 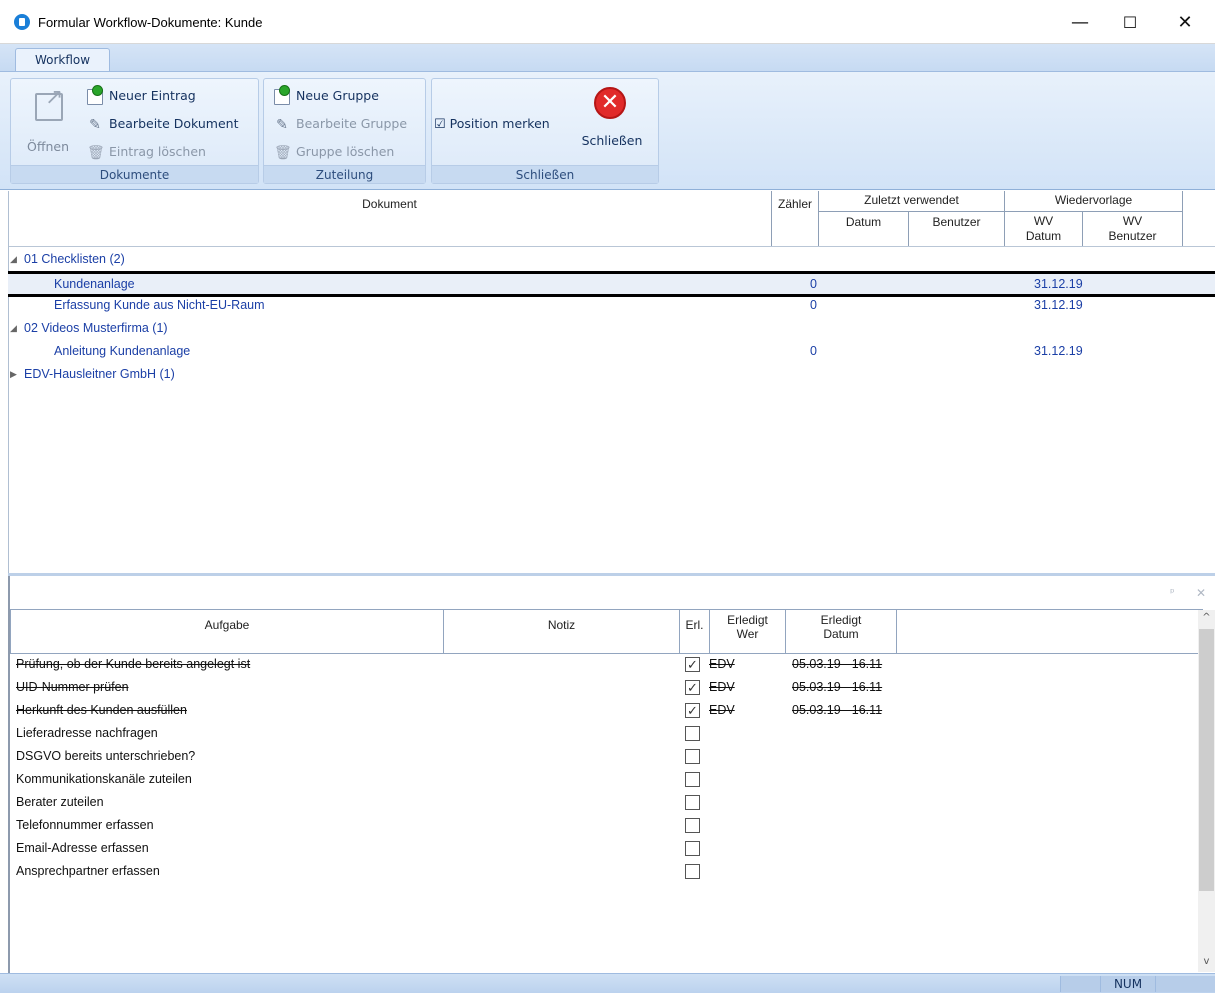 I want to click on new-entry-icon, so click(x=95, y=94).